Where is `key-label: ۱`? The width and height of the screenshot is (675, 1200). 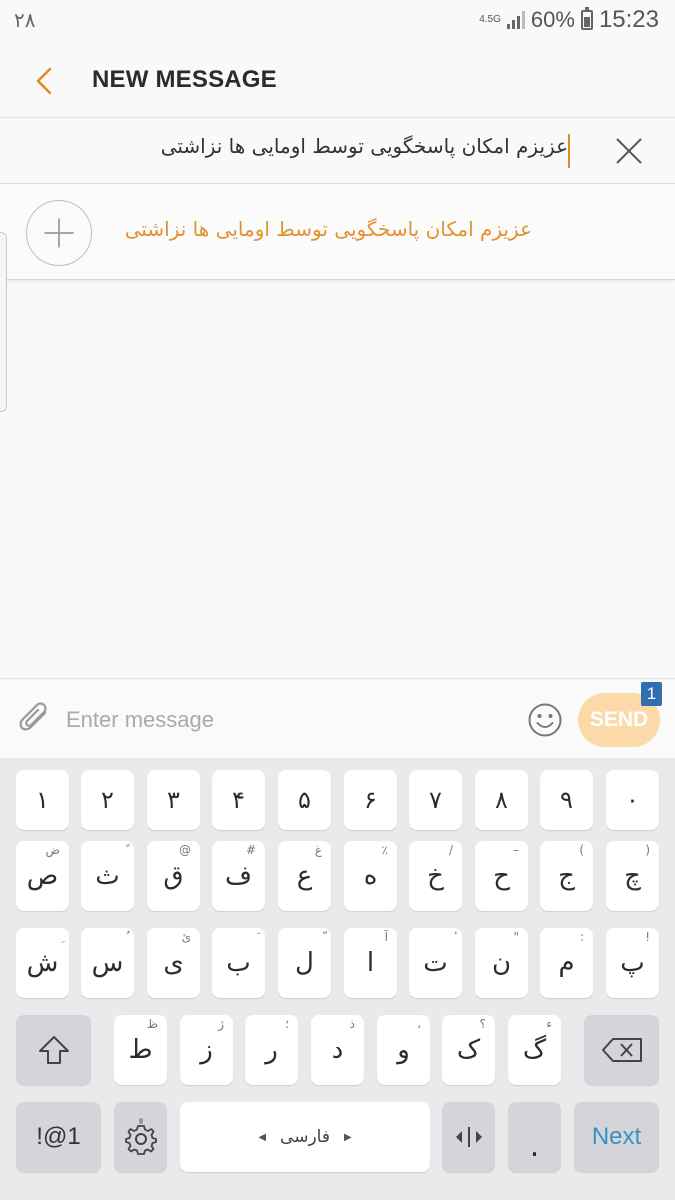 key-label: ۱ is located at coordinates (42, 800).